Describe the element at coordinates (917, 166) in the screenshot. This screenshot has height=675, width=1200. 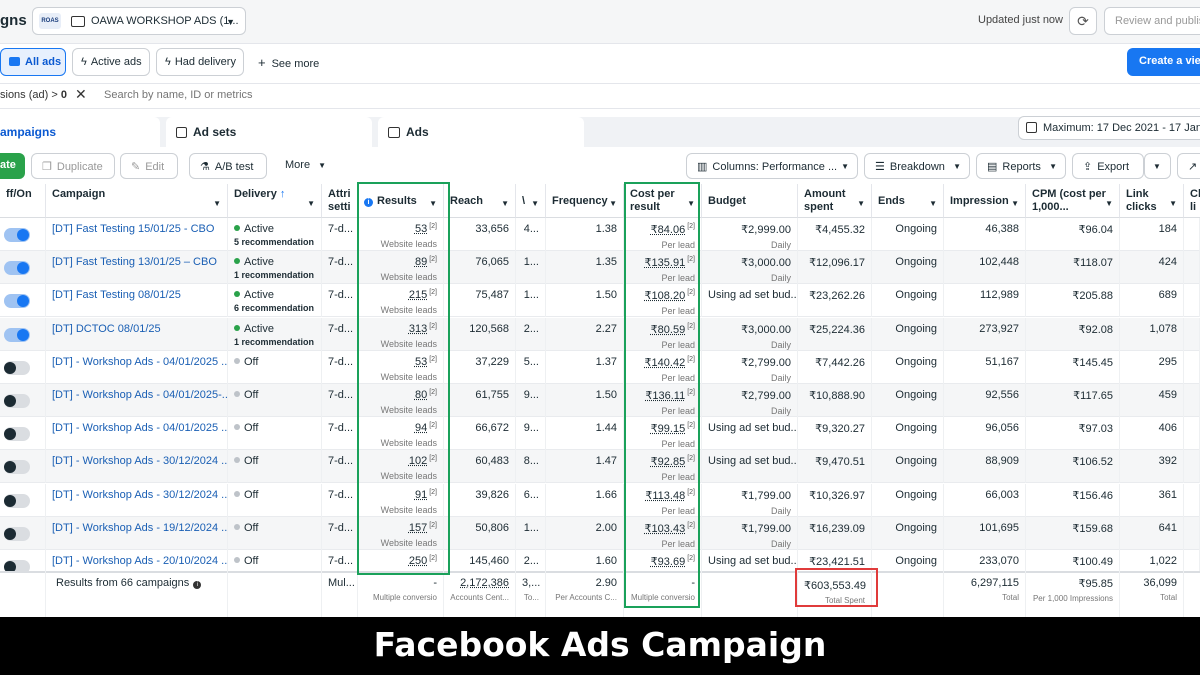
I see `breakdown-dropdown: ☰ Breakdown ▼` at that location.